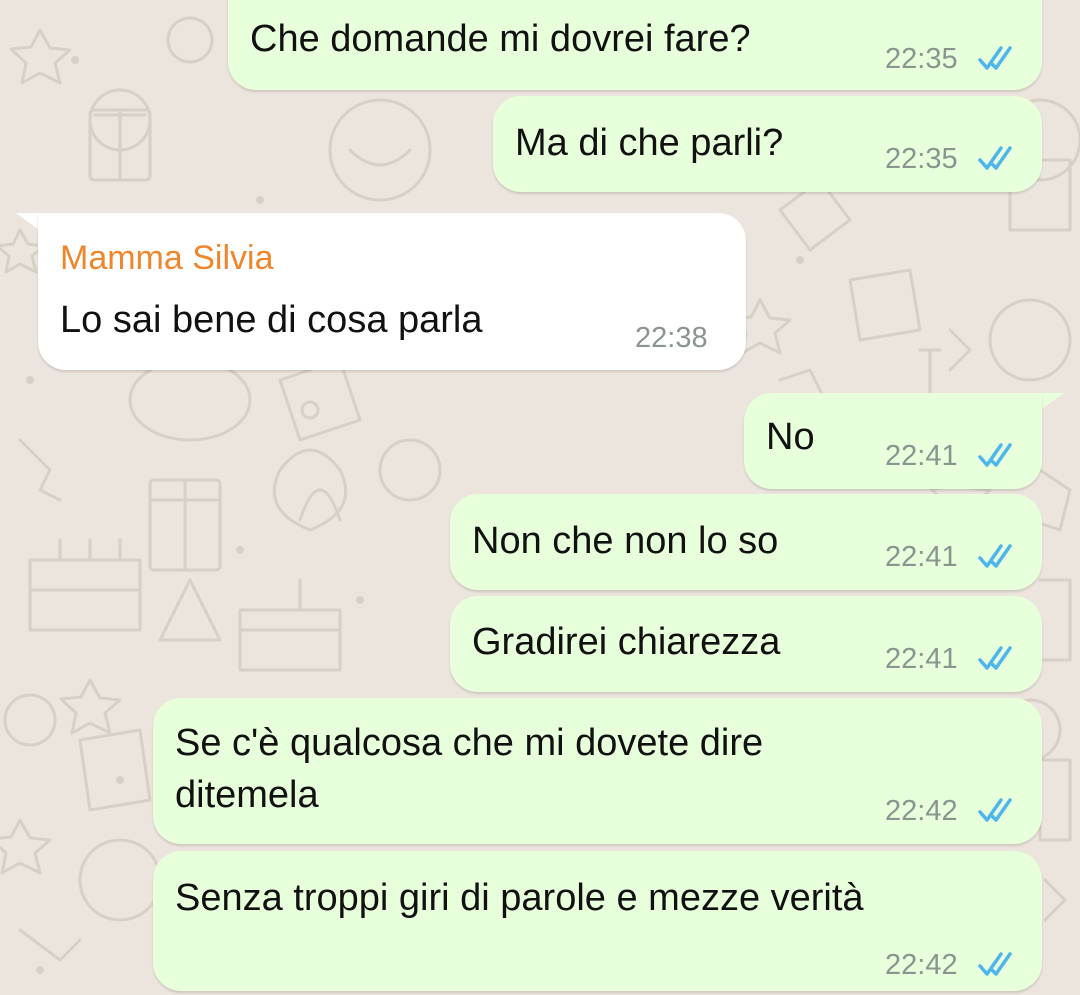 This screenshot has width=1080, height=995. I want to click on message-bubble-outgoing: Che domande mi dovrei fare? 22:35, so click(635, 45).